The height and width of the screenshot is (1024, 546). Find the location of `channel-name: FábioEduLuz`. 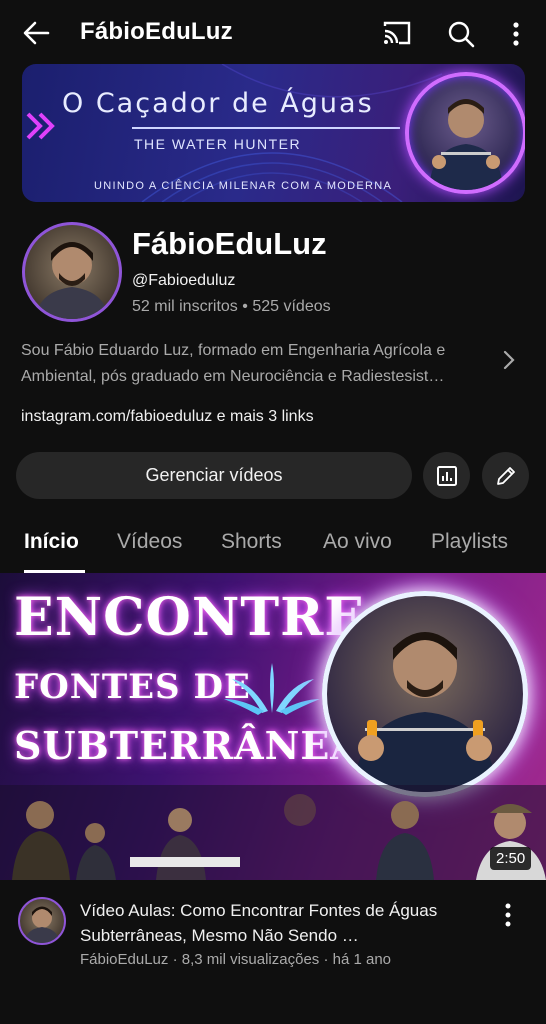

channel-name: FábioEduLuz is located at coordinates (229, 243).